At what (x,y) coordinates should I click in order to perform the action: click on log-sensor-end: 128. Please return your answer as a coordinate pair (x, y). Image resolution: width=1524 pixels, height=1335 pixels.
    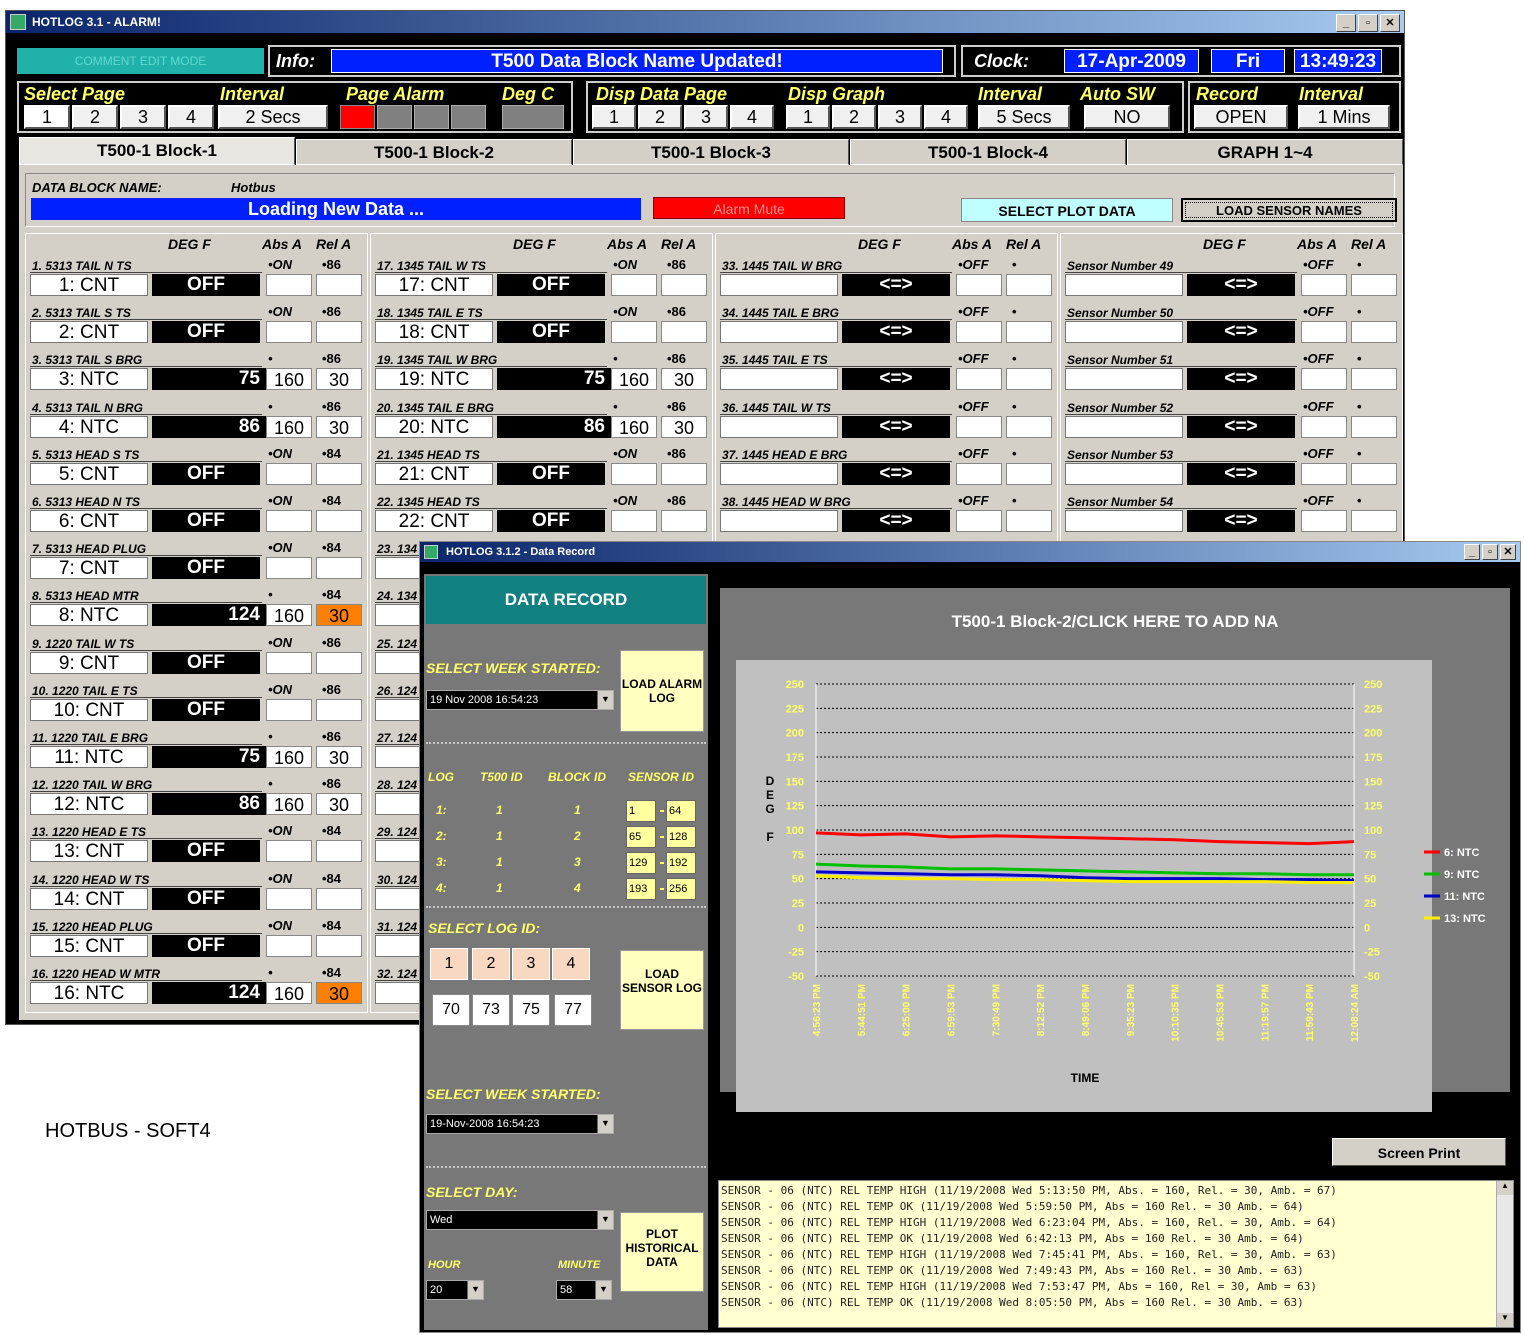
    Looking at the image, I should click on (681, 837).